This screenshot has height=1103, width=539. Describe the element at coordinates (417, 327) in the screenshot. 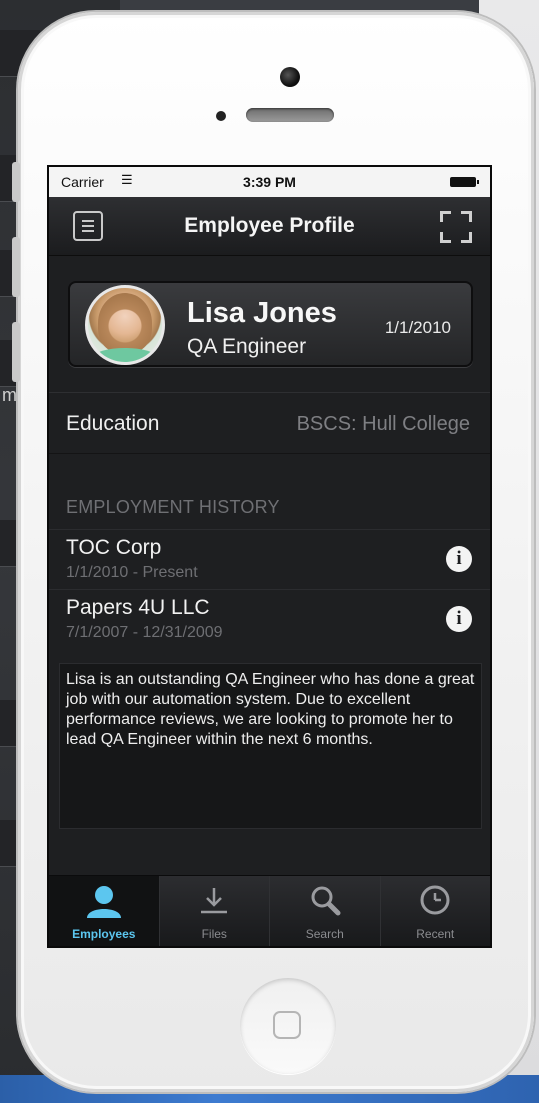

I see `employee-start-date: 1/1/2010` at that location.